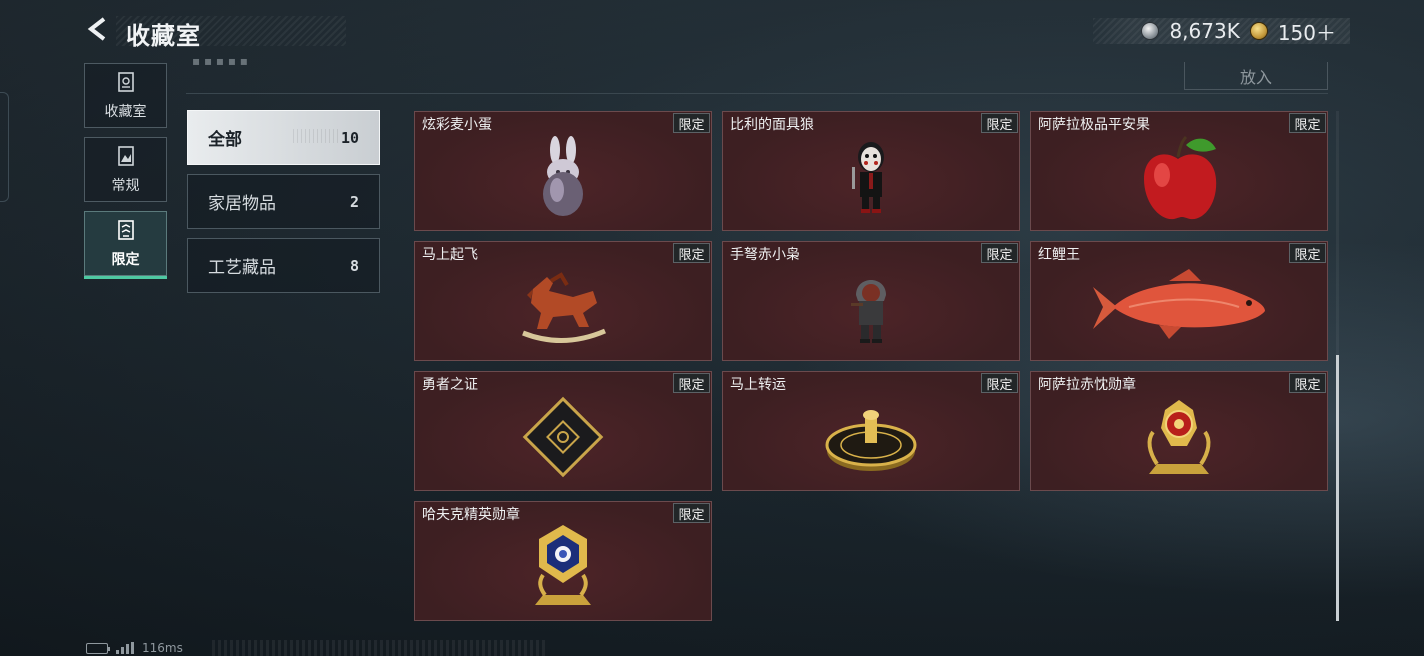 Image resolution: width=1424 pixels, height=656 pixels. I want to click on scrollbar-thumb, so click(1337, 488).